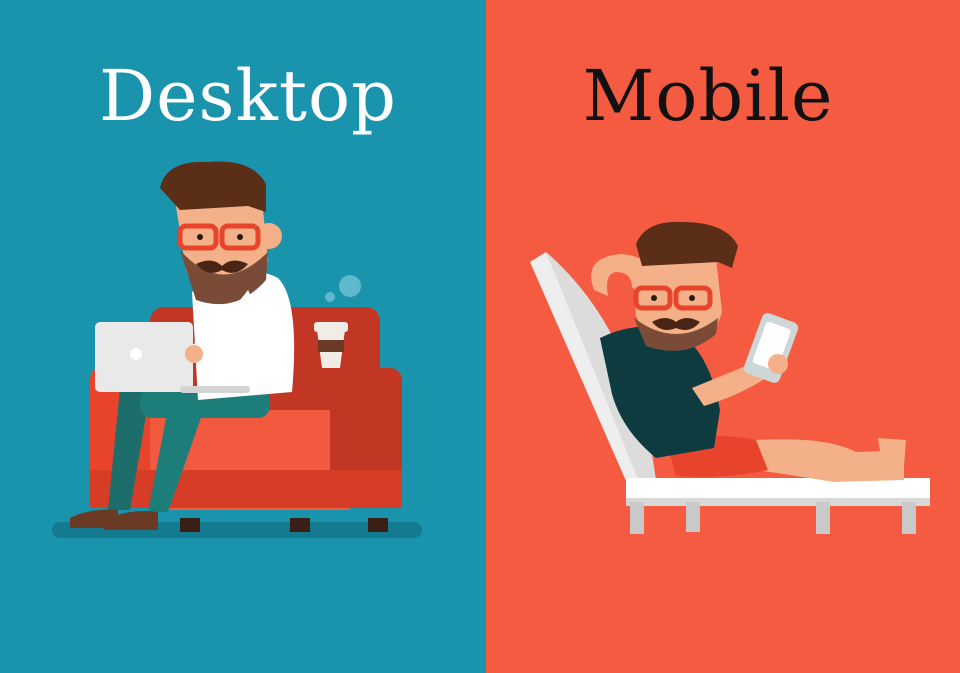 This screenshot has height=673, width=960. I want to click on hand, so click(778, 364).